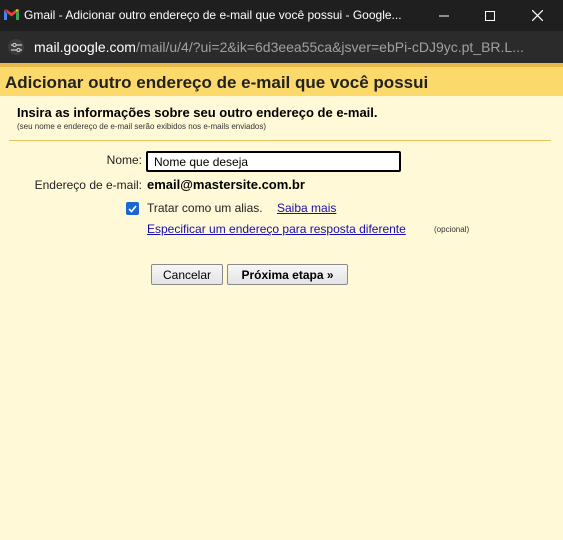 This screenshot has height=540, width=563. Describe the element at coordinates (85, 47) in the screenshot. I see `url-domain: mail.google.com` at that location.